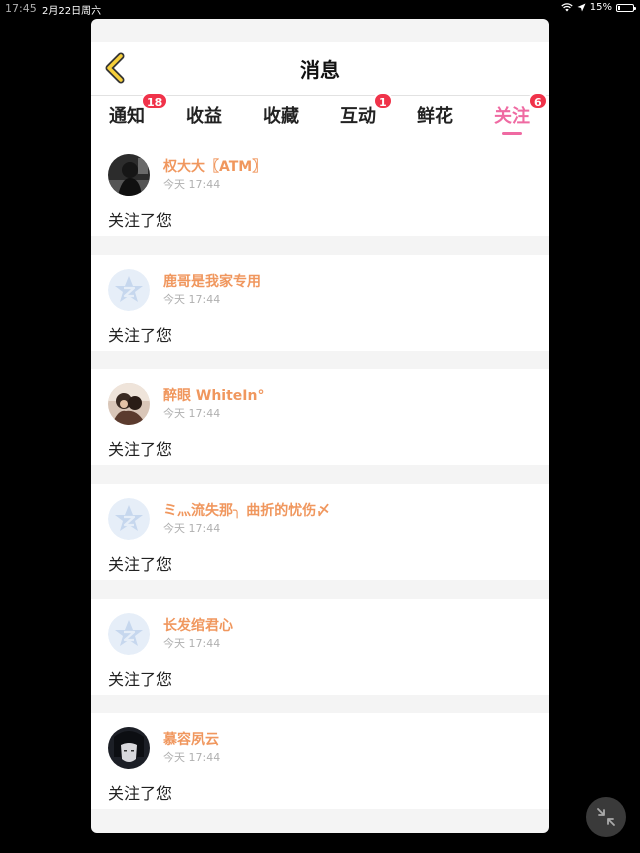 This screenshot has width=640, height=853. What do you see at coordinates (320, 532) in the screenshot?
I see `list-item: ミ灬流失那╮ 曲折的忧伤〆 今天 17:44 关注了您` at bounding box center [320, 532].